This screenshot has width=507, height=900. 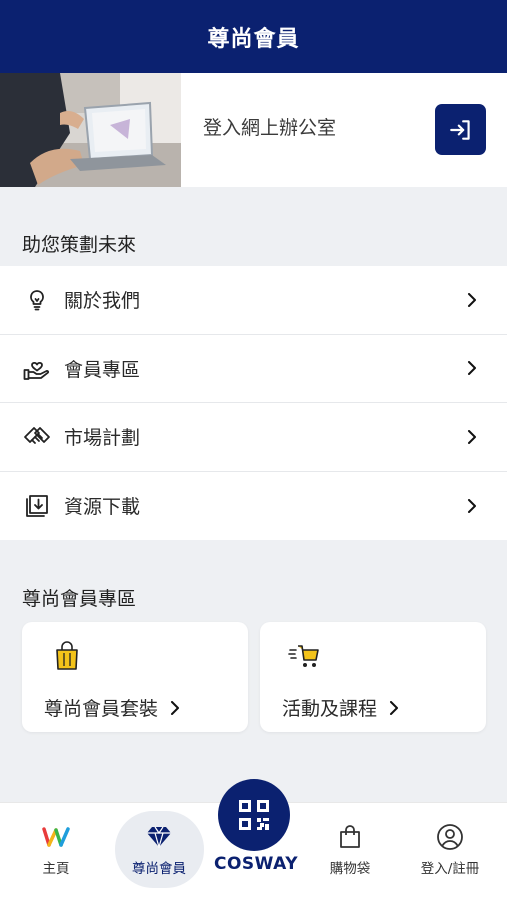 What do you see at coordinates (450, 851) in the screenshot?
I see `tab-login-register: 登入/註冊` at bounding box center [450, 851].